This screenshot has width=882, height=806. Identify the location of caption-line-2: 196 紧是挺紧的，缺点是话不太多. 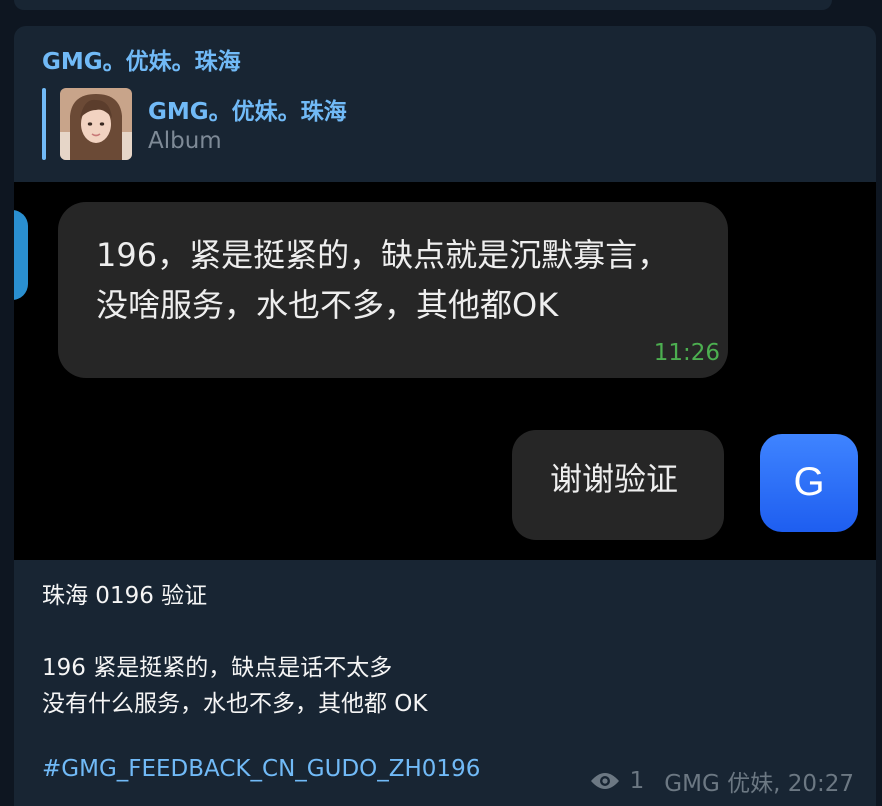
(217, 668).